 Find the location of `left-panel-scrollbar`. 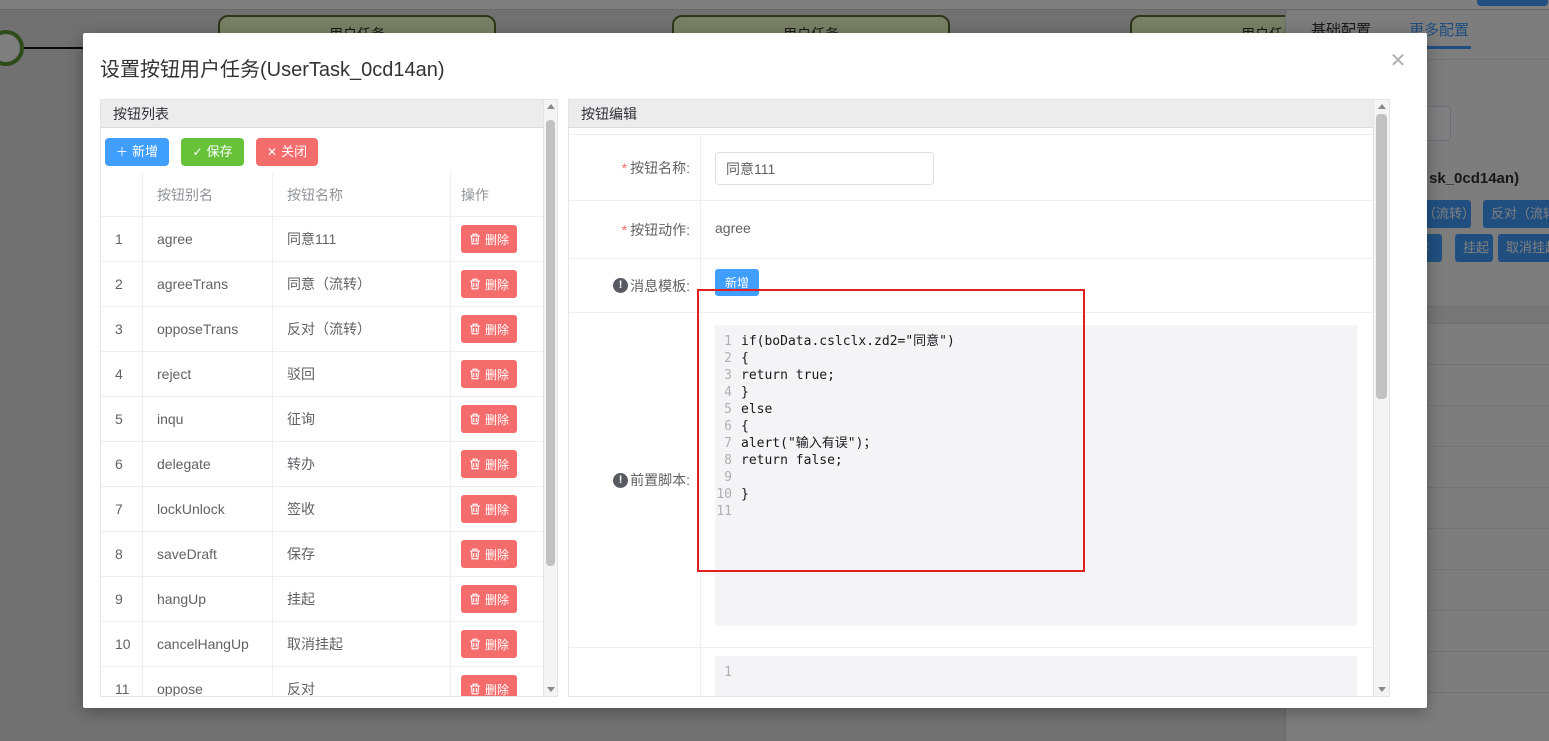

left-panel-scrollbar is located at coordinates (550, 398).